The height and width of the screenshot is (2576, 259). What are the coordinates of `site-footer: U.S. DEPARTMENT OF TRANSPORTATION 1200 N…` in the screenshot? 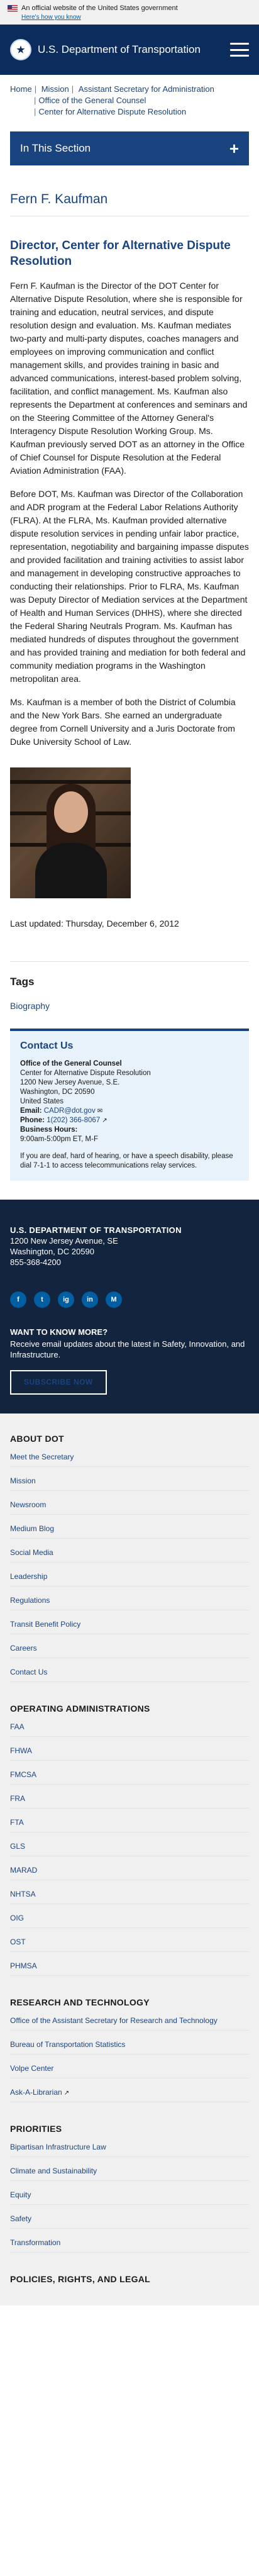 It's located at (129, 1306).